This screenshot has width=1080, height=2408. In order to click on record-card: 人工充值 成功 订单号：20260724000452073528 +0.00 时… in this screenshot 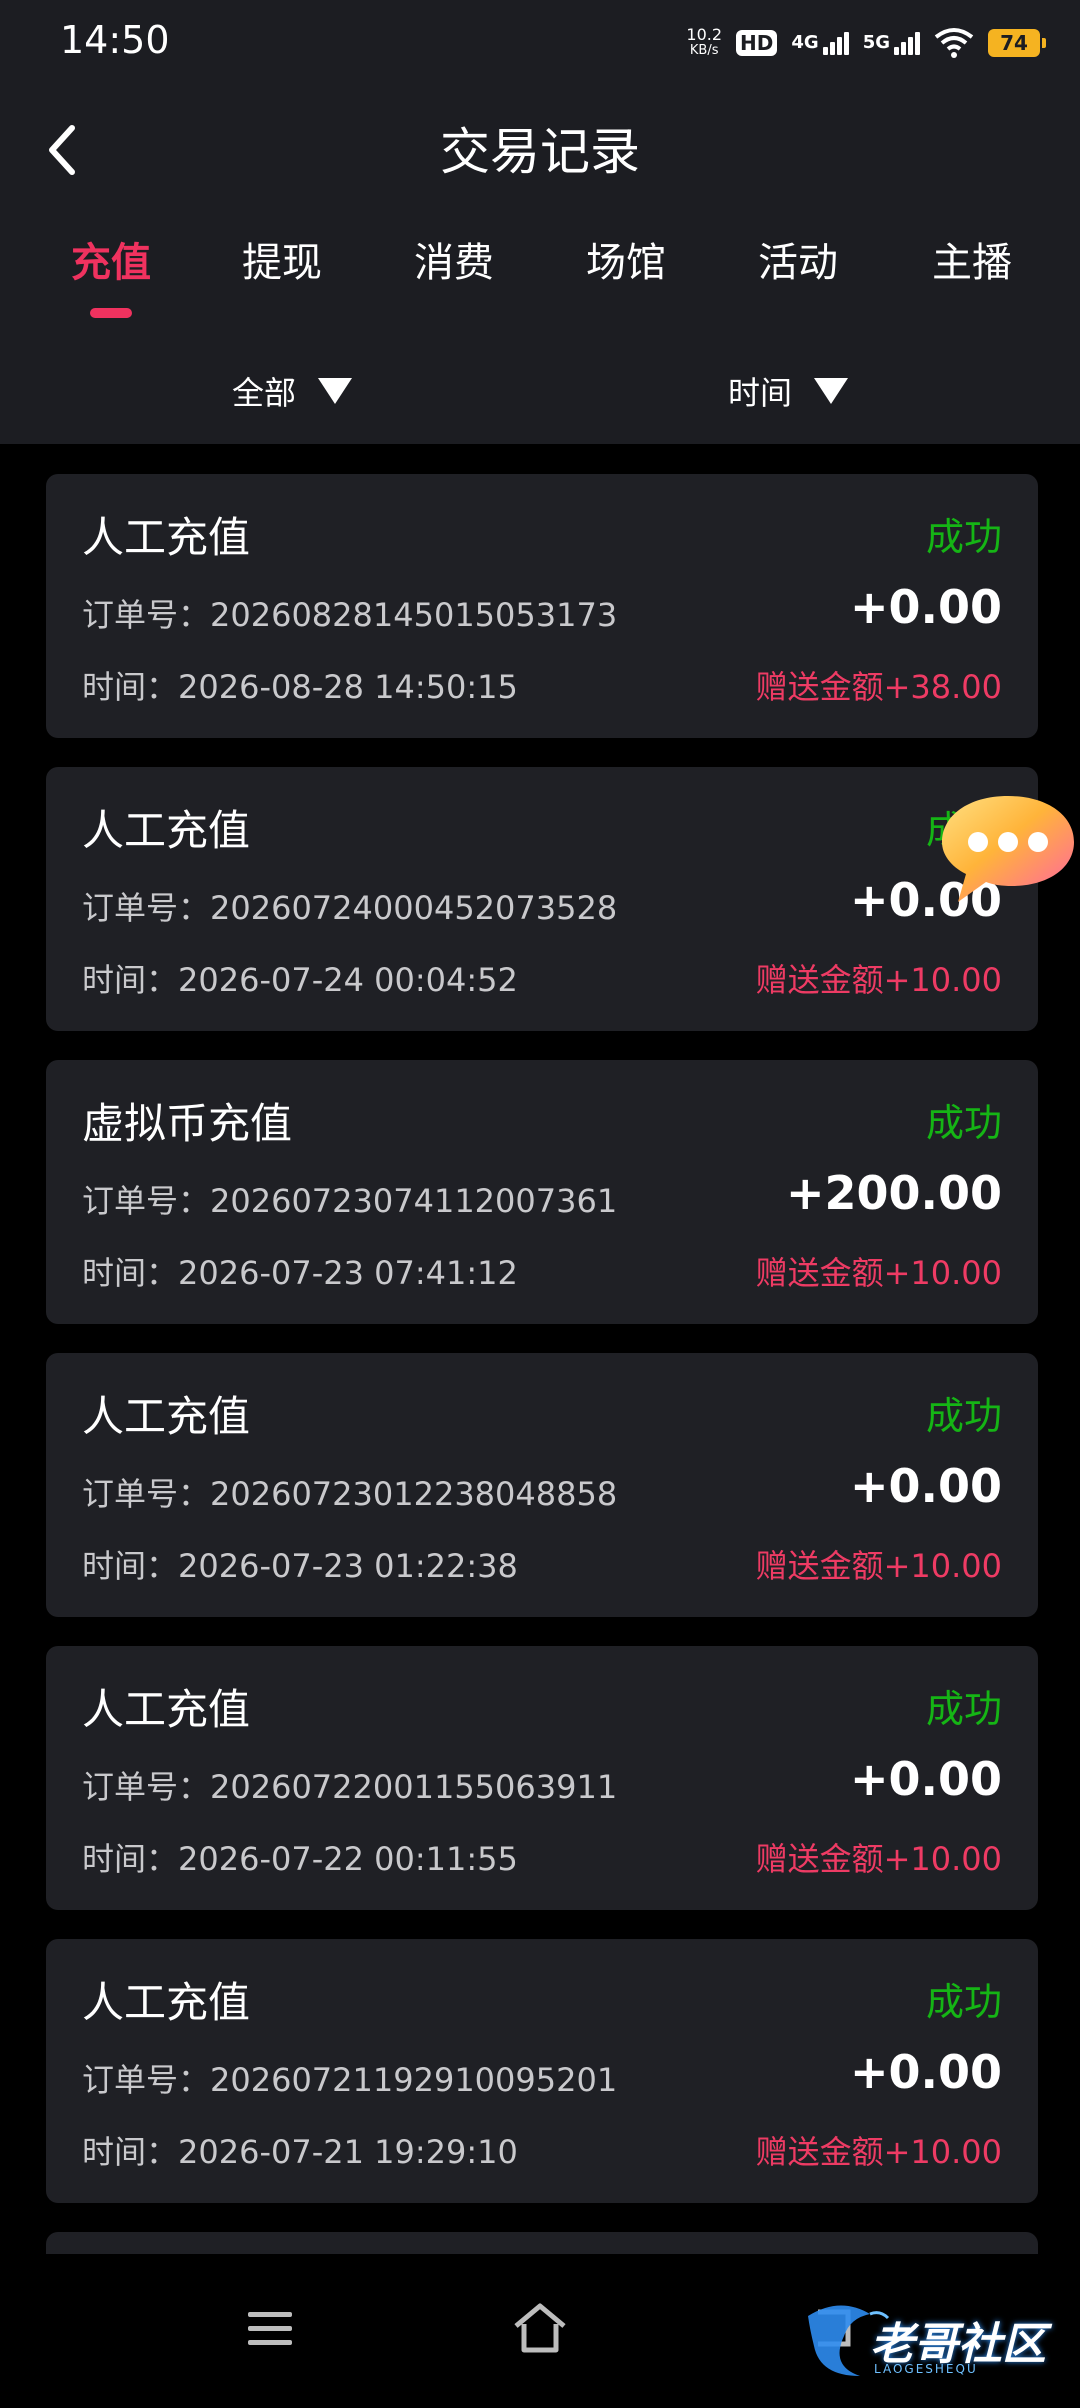, I will do `click(542, 899)`.